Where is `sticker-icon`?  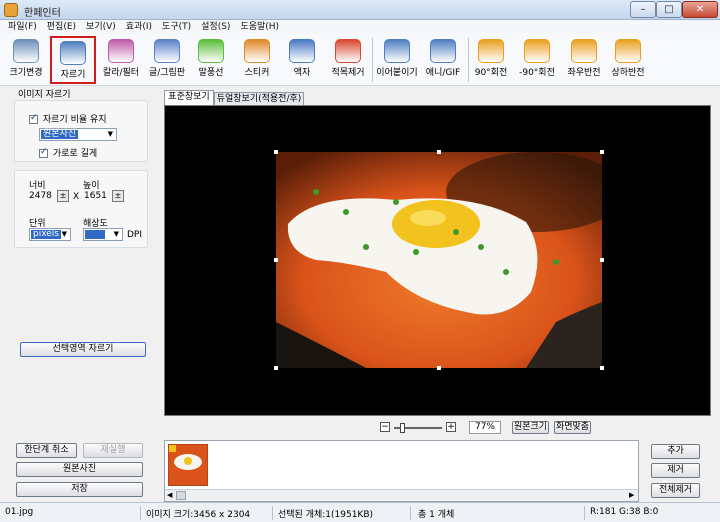 sticker-icon is located at coordinates (257, 51).